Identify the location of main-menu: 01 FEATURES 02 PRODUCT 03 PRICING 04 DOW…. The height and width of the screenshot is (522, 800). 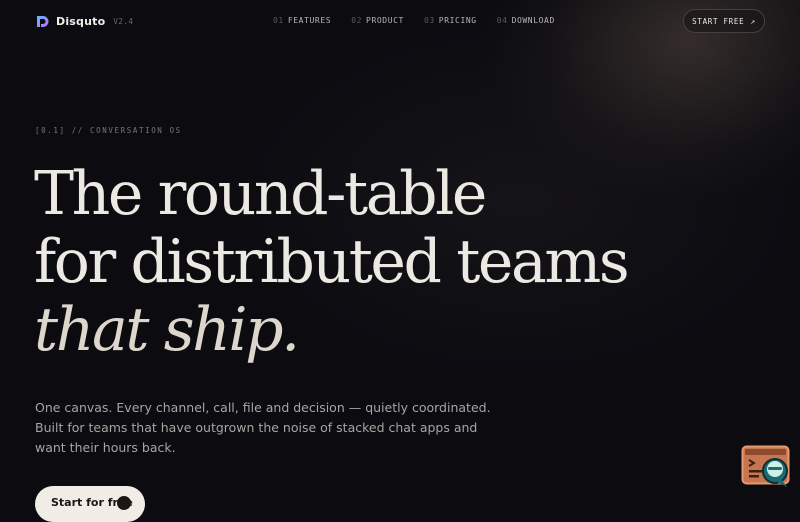
(424, 20).